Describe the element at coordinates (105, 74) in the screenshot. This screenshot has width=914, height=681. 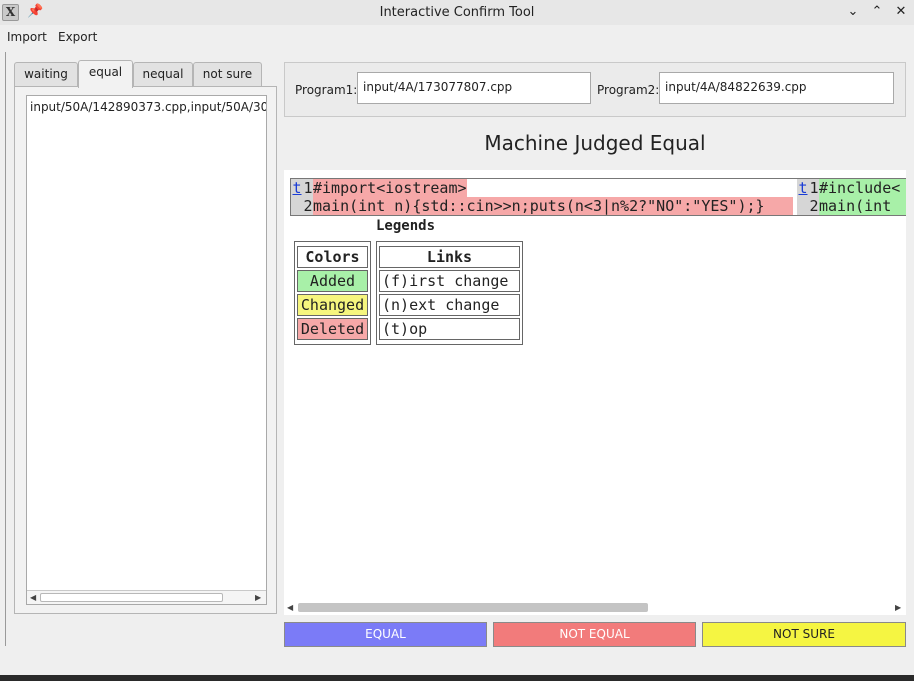
I see `tab-equal: equal` at that location.